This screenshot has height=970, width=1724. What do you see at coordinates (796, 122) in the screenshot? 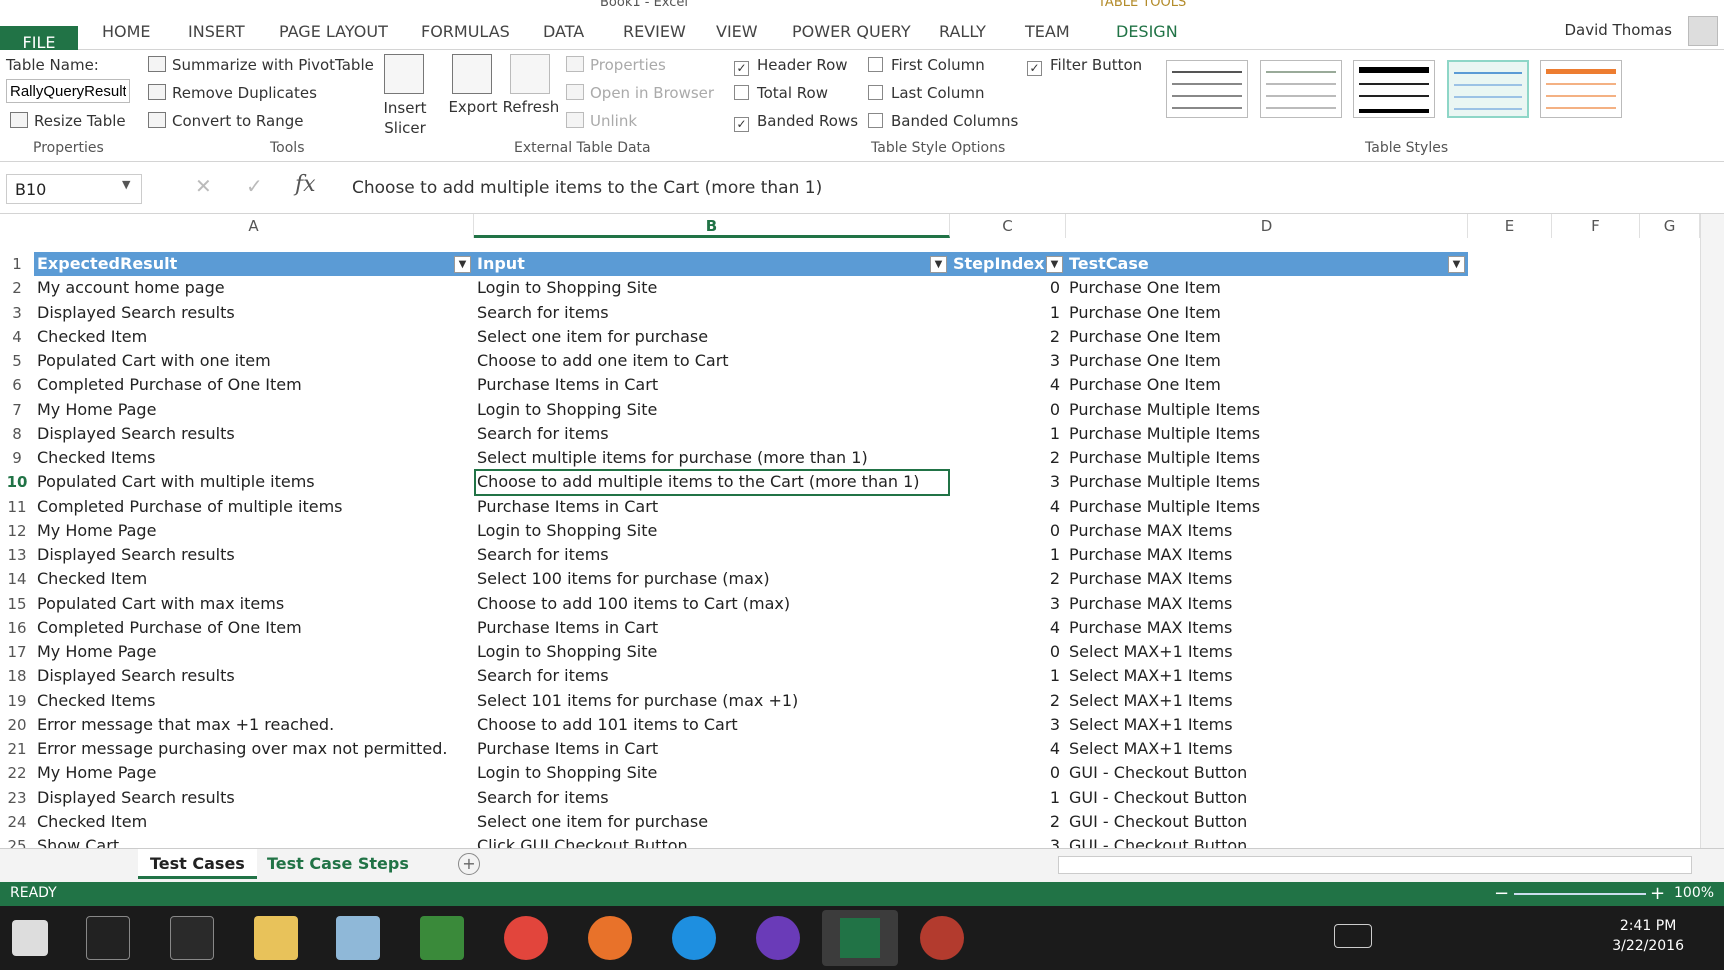
I see `banded-rows-checkbox: ✓ Banded Rows` at bounding box center [796, 122].